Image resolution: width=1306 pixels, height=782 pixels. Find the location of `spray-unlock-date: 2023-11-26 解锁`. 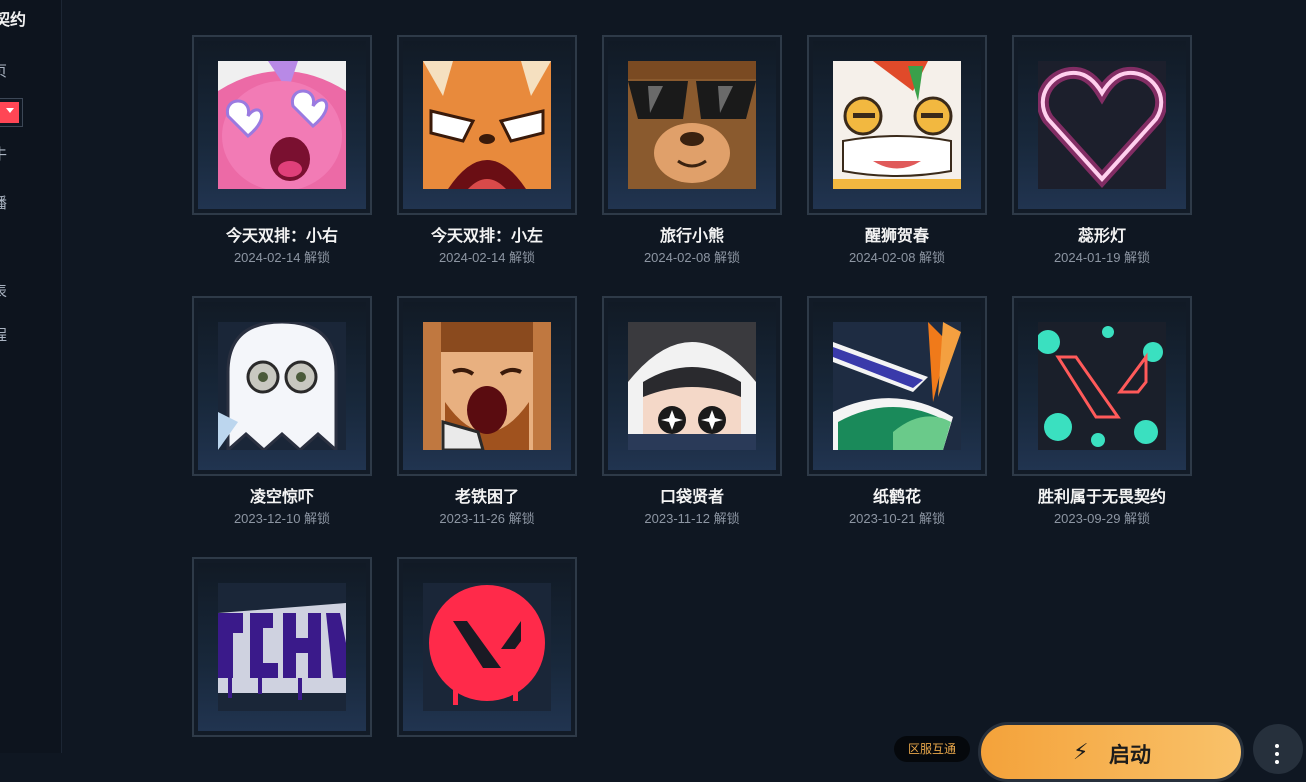

spray-unlock-date: 2023-11-26 解锁 is located at coordinates (487, 518).